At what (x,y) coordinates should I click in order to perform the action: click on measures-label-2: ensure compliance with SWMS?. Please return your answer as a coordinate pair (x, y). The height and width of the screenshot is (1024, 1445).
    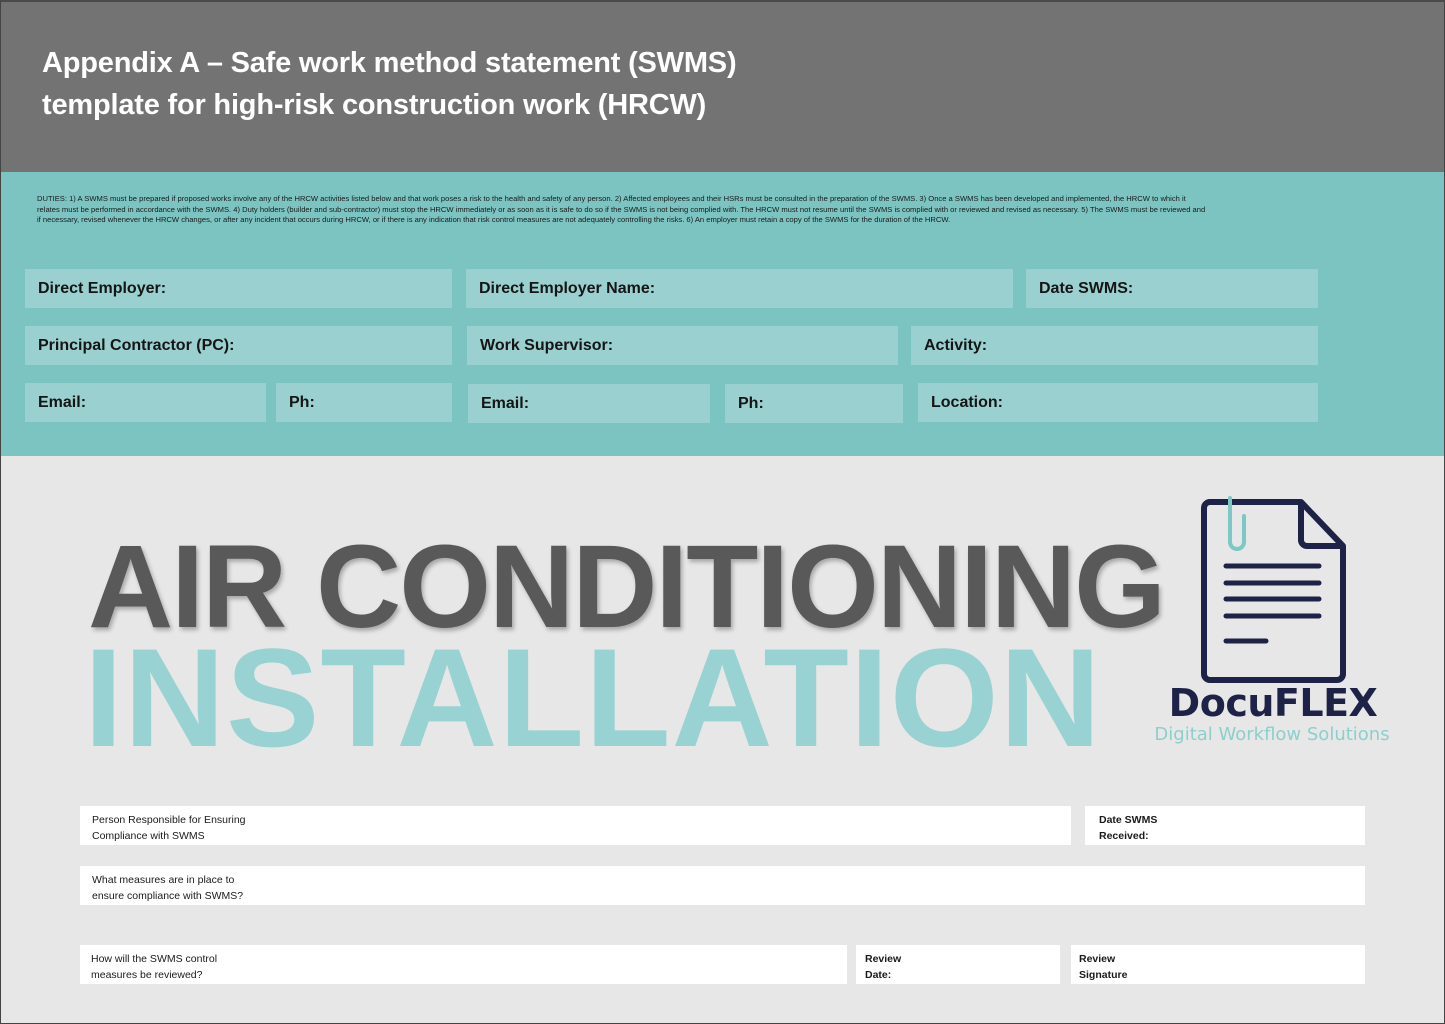
    Looking at the image, I should click on (168, 896).